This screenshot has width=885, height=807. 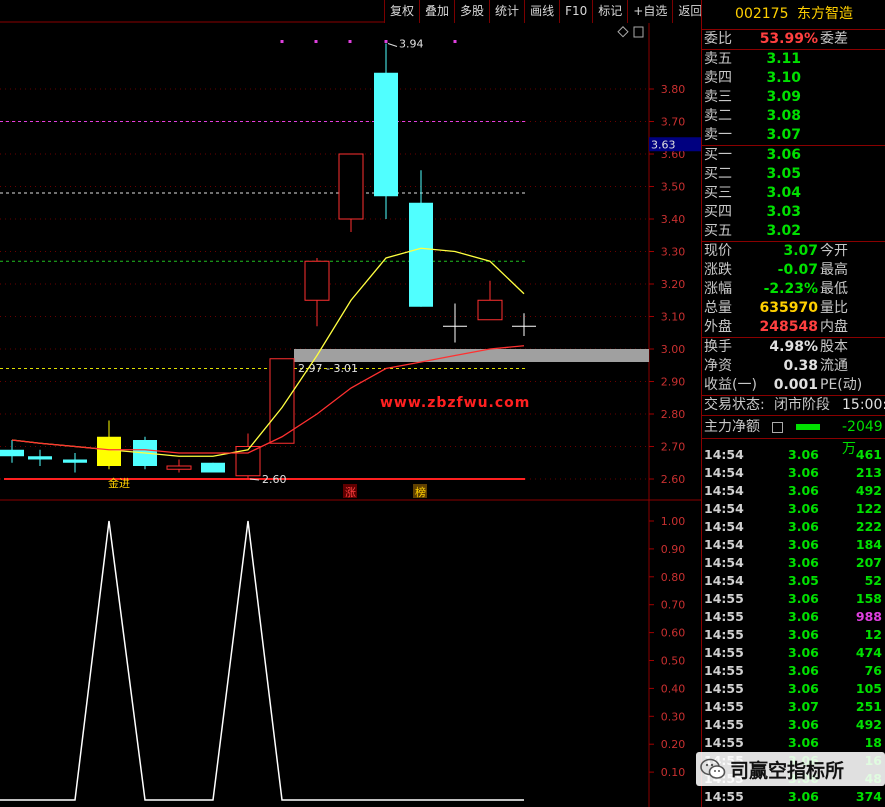 What do you see at coordinates (834, 39) in the screenshot?
I see `weicha-label: 委差` at bounding box center [834, 39].